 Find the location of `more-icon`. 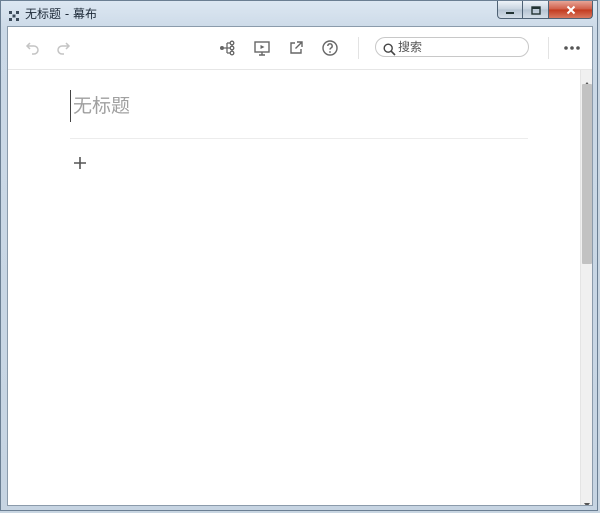

more-icon is located at coordinates (572, 48).